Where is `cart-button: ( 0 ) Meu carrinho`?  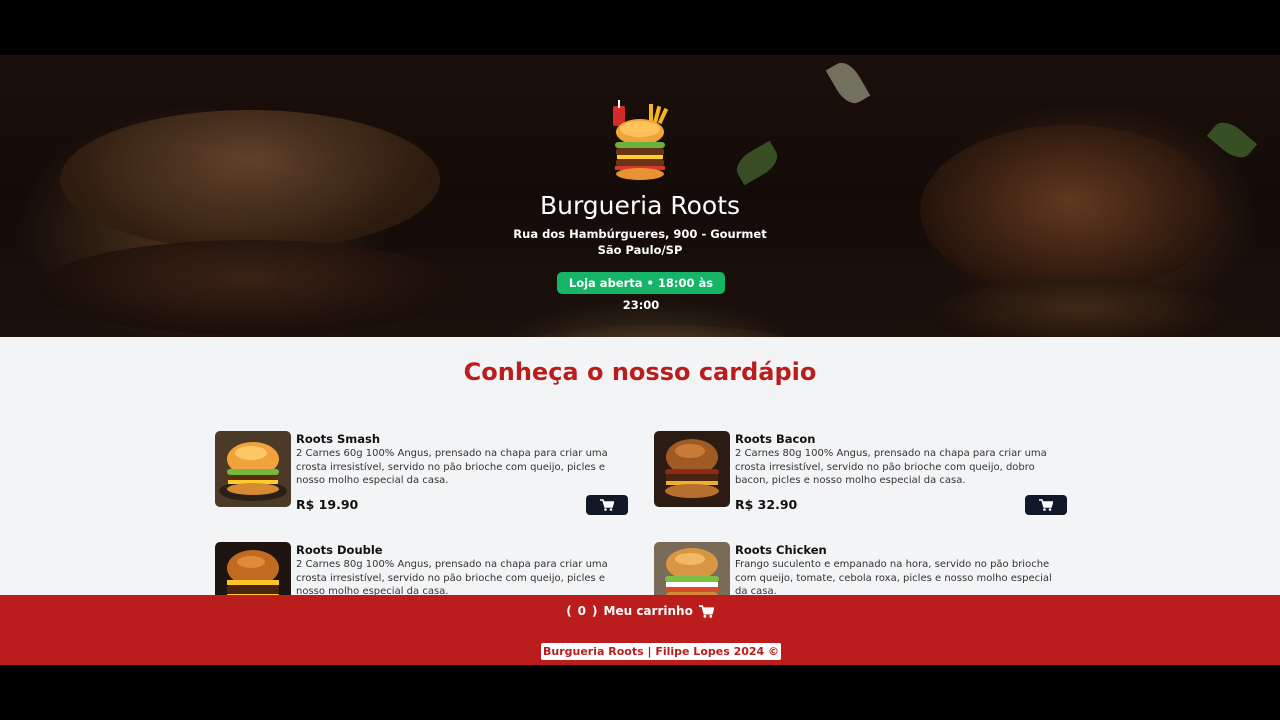 cart-button: ( 0 ) Meu carrinho is located at coordinates (640, 611).